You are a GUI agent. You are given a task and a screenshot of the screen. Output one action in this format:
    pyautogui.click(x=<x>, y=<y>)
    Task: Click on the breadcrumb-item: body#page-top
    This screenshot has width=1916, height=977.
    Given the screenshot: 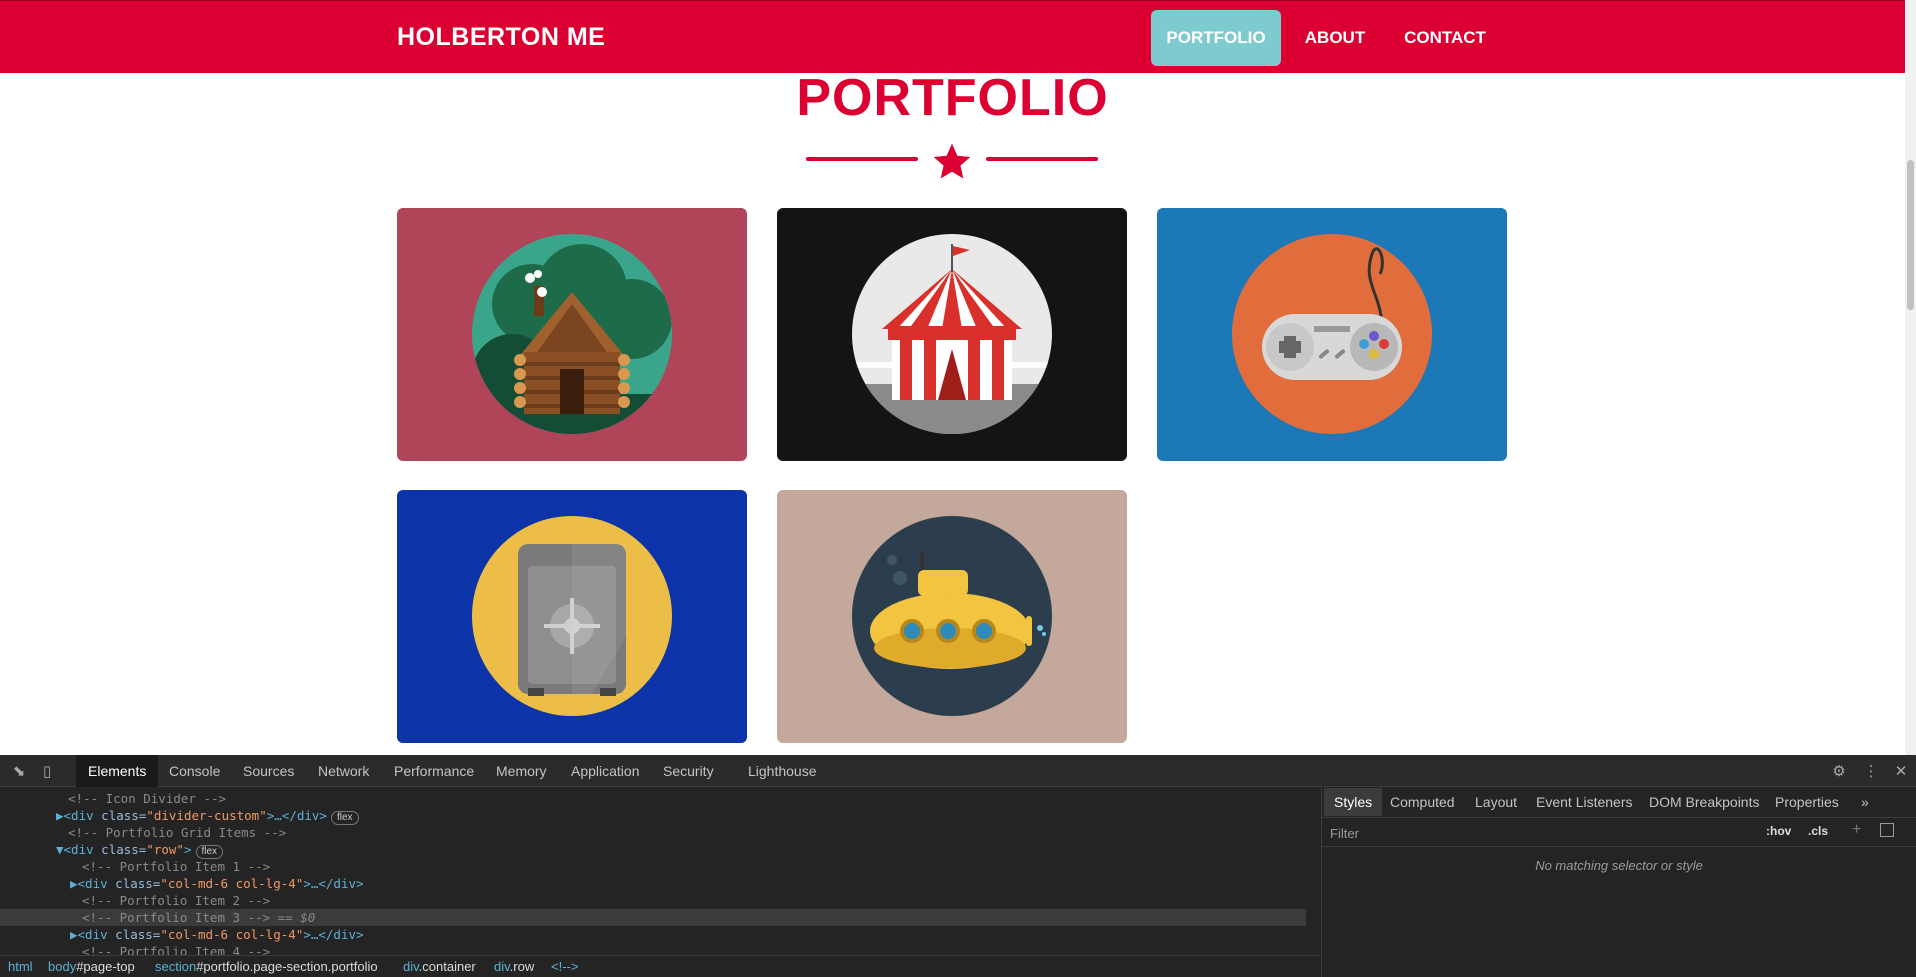 What is the action you would take?
    pyautogui.click(x=91, y=966)
    